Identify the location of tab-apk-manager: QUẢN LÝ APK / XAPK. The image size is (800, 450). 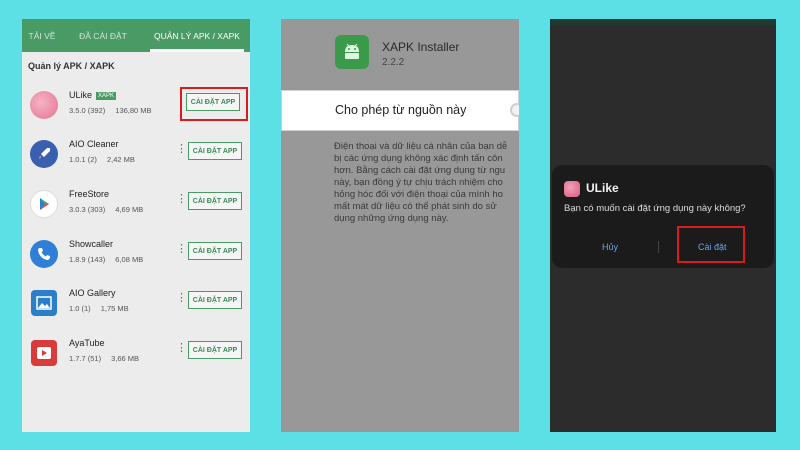
(197, 35).